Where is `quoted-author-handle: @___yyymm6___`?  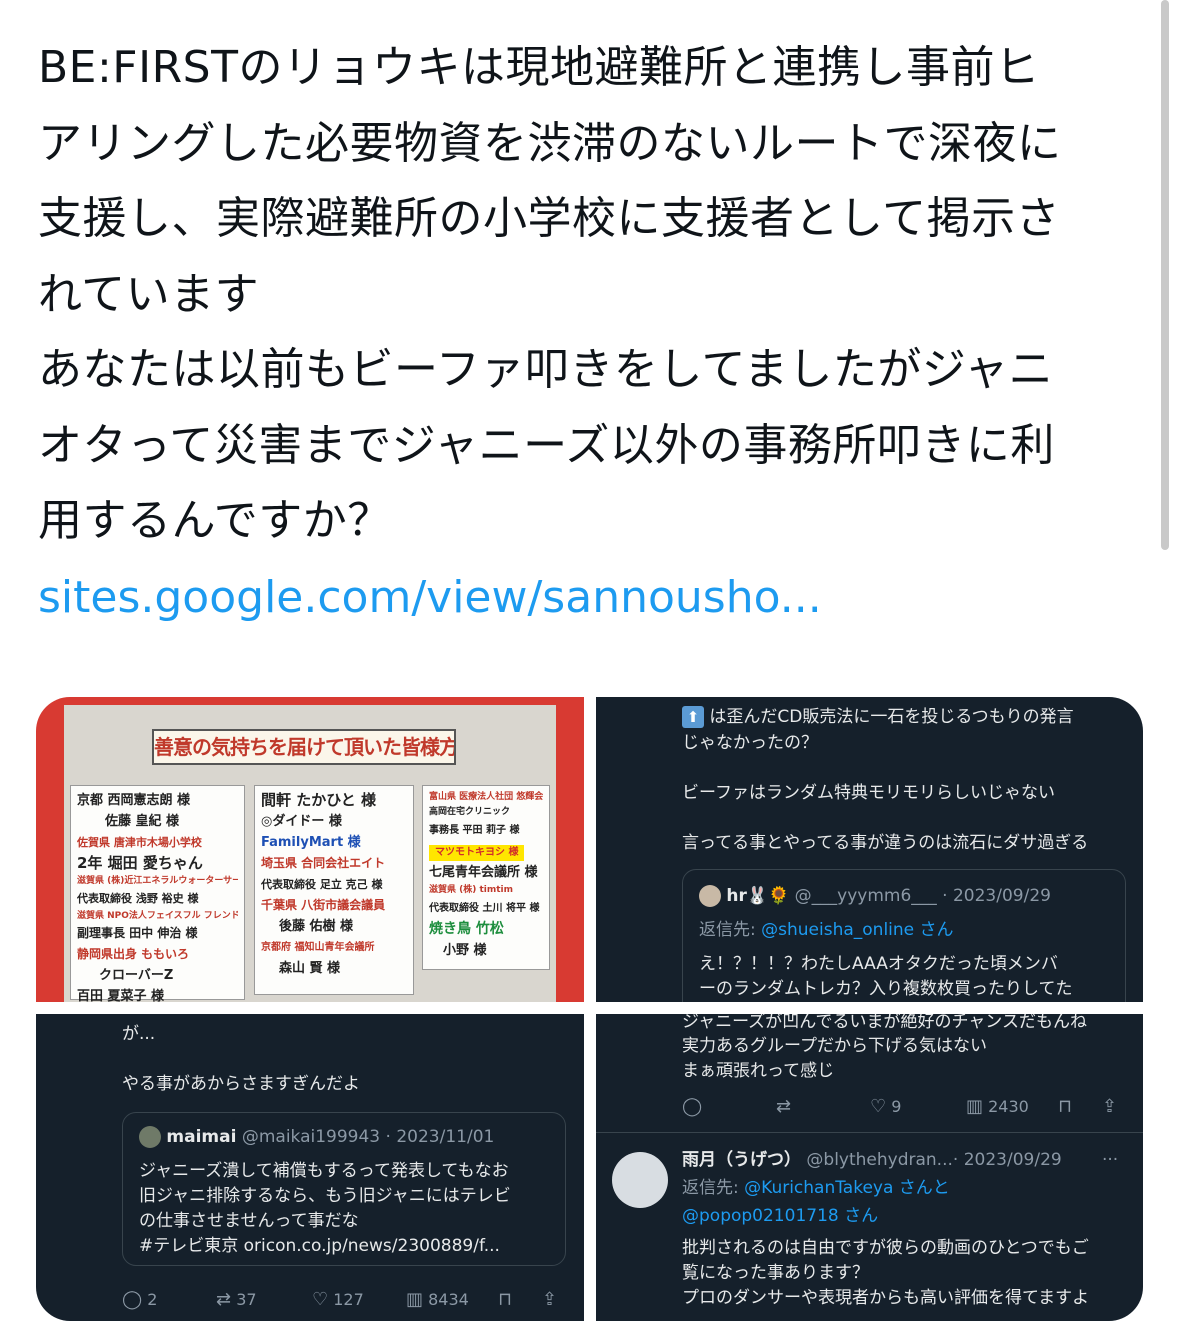 quoted-author-handle: @___yyymm6___ is located at coordinates (865, 896).